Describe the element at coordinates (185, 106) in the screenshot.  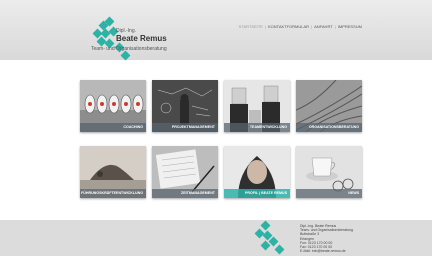
I see `tile-projektmanagement: Projektmanagement` at that location.